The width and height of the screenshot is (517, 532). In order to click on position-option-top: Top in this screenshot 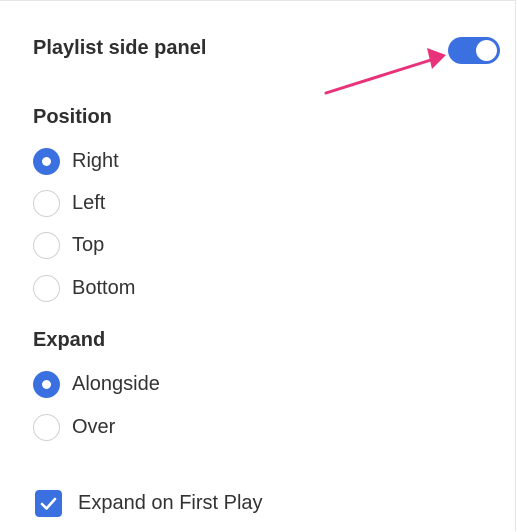, I will do `click(68, 245)`.